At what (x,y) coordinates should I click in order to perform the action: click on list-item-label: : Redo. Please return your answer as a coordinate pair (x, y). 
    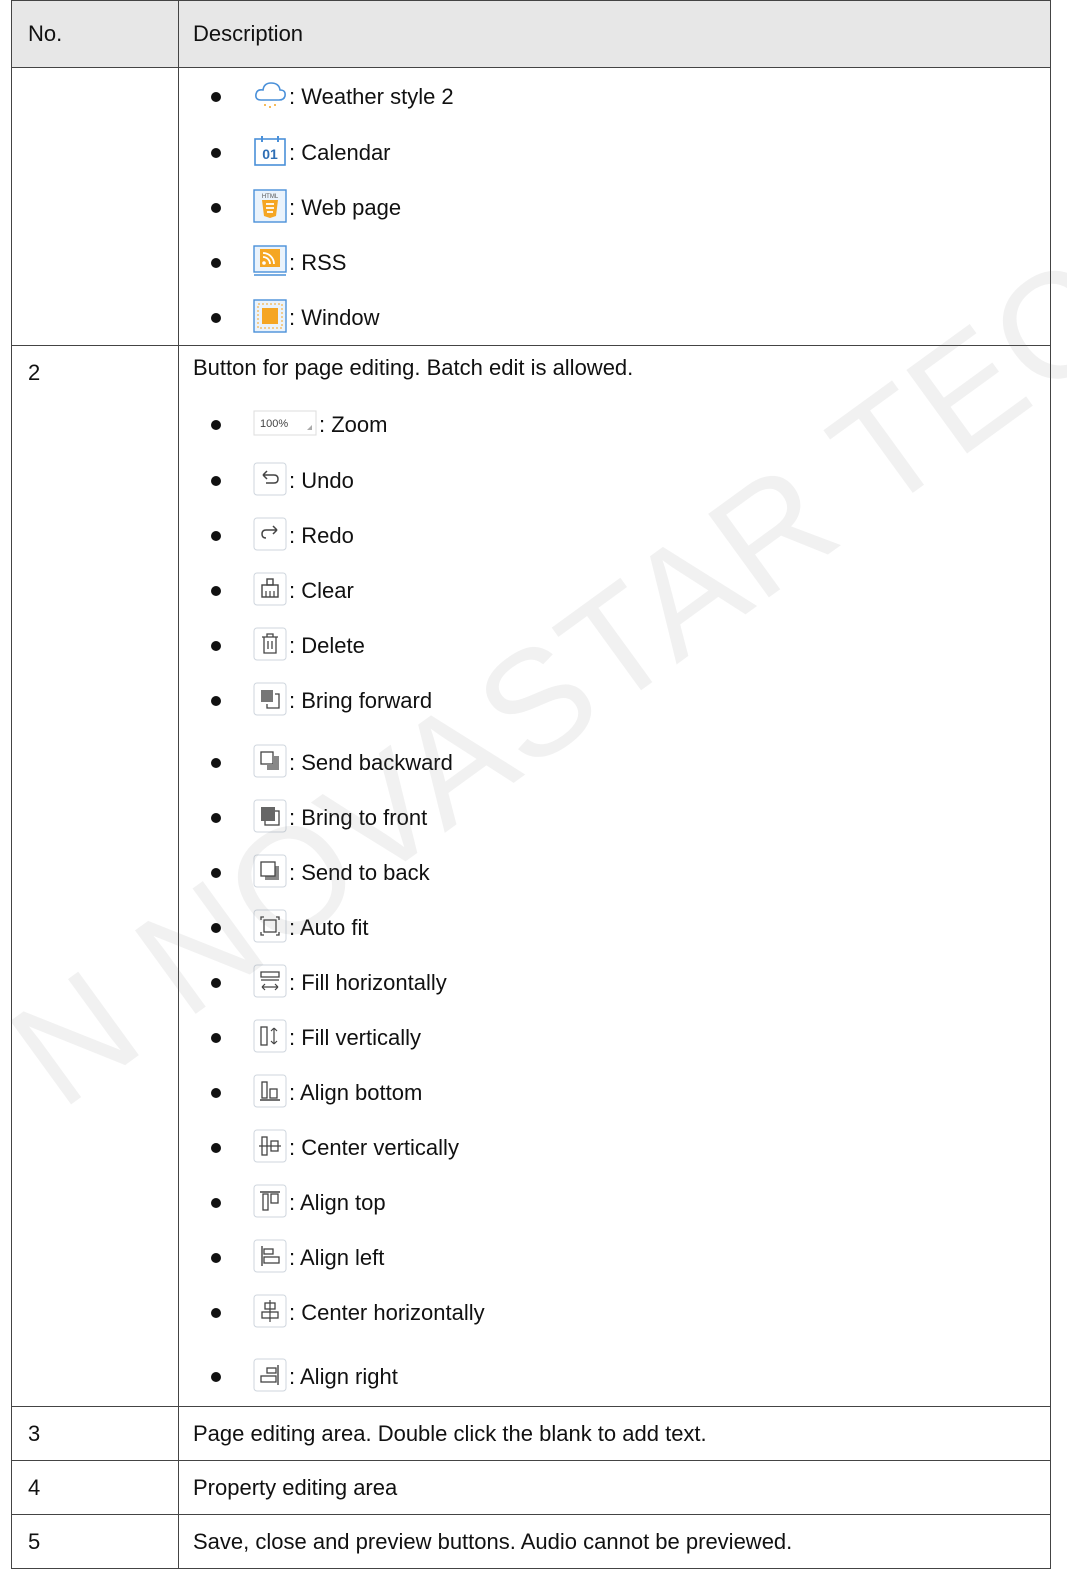
    Looking at the image, I should click on (321, 535).